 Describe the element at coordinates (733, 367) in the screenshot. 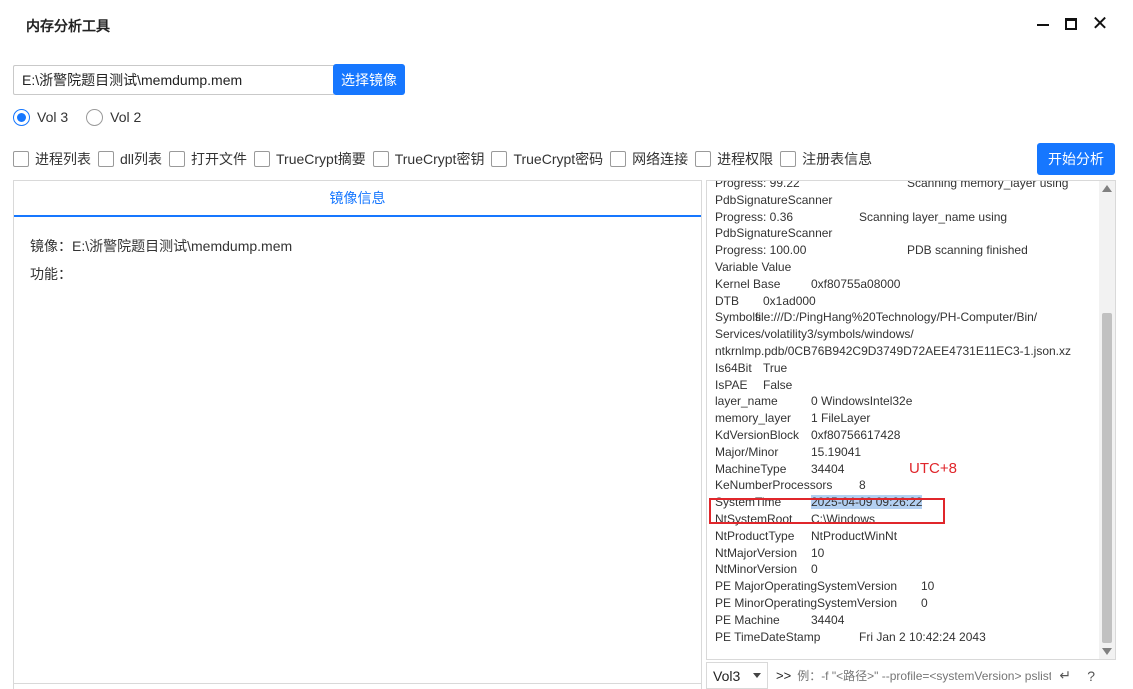

I see `log-key: Is64Bit` at that location.